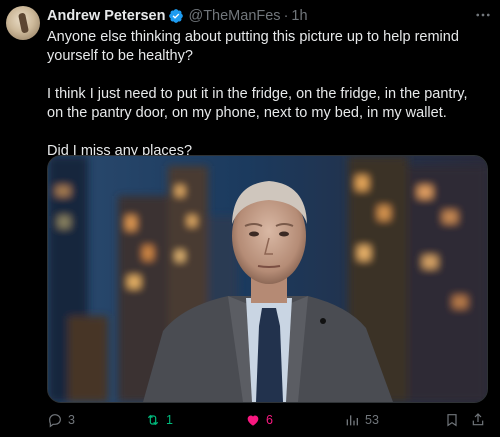 Image resolution: width=500 pixels, height=437 pixels. I want to click on share-icon, so click(478, 419).